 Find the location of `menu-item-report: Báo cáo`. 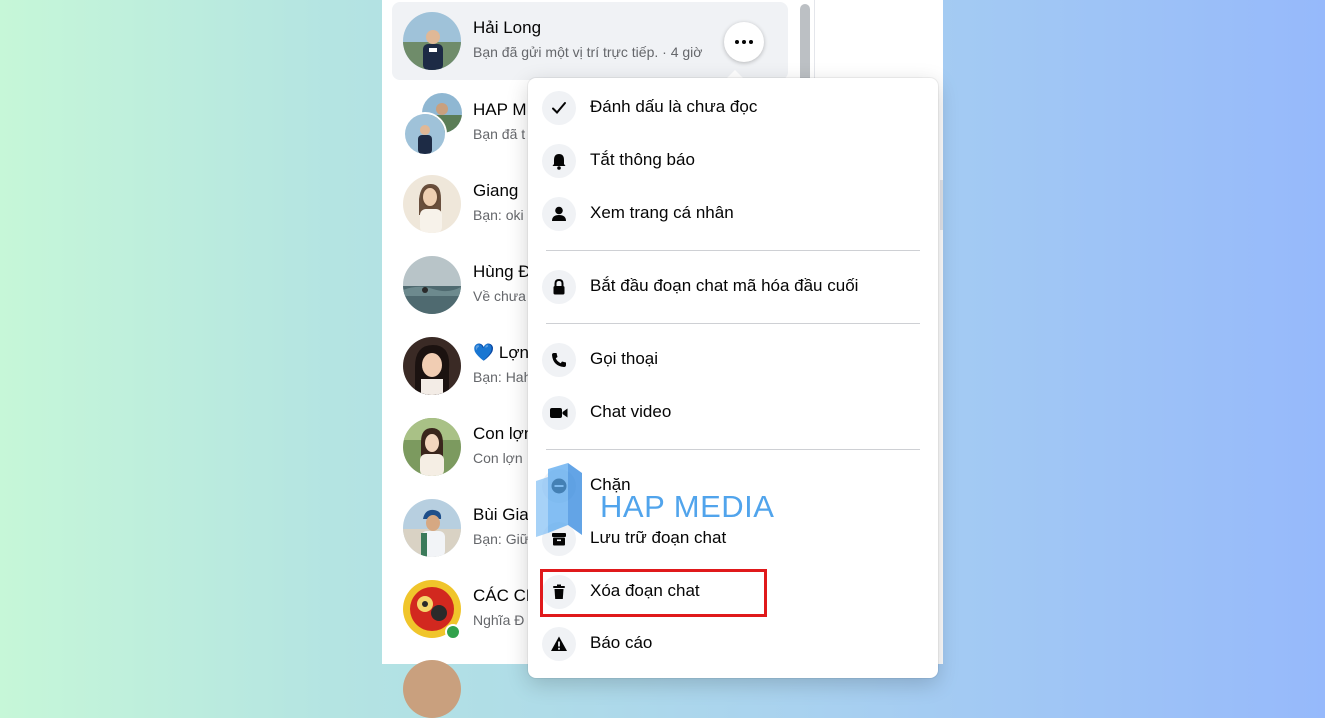

menu-item-report: Báo cáo is located at coordinates (733, 644).